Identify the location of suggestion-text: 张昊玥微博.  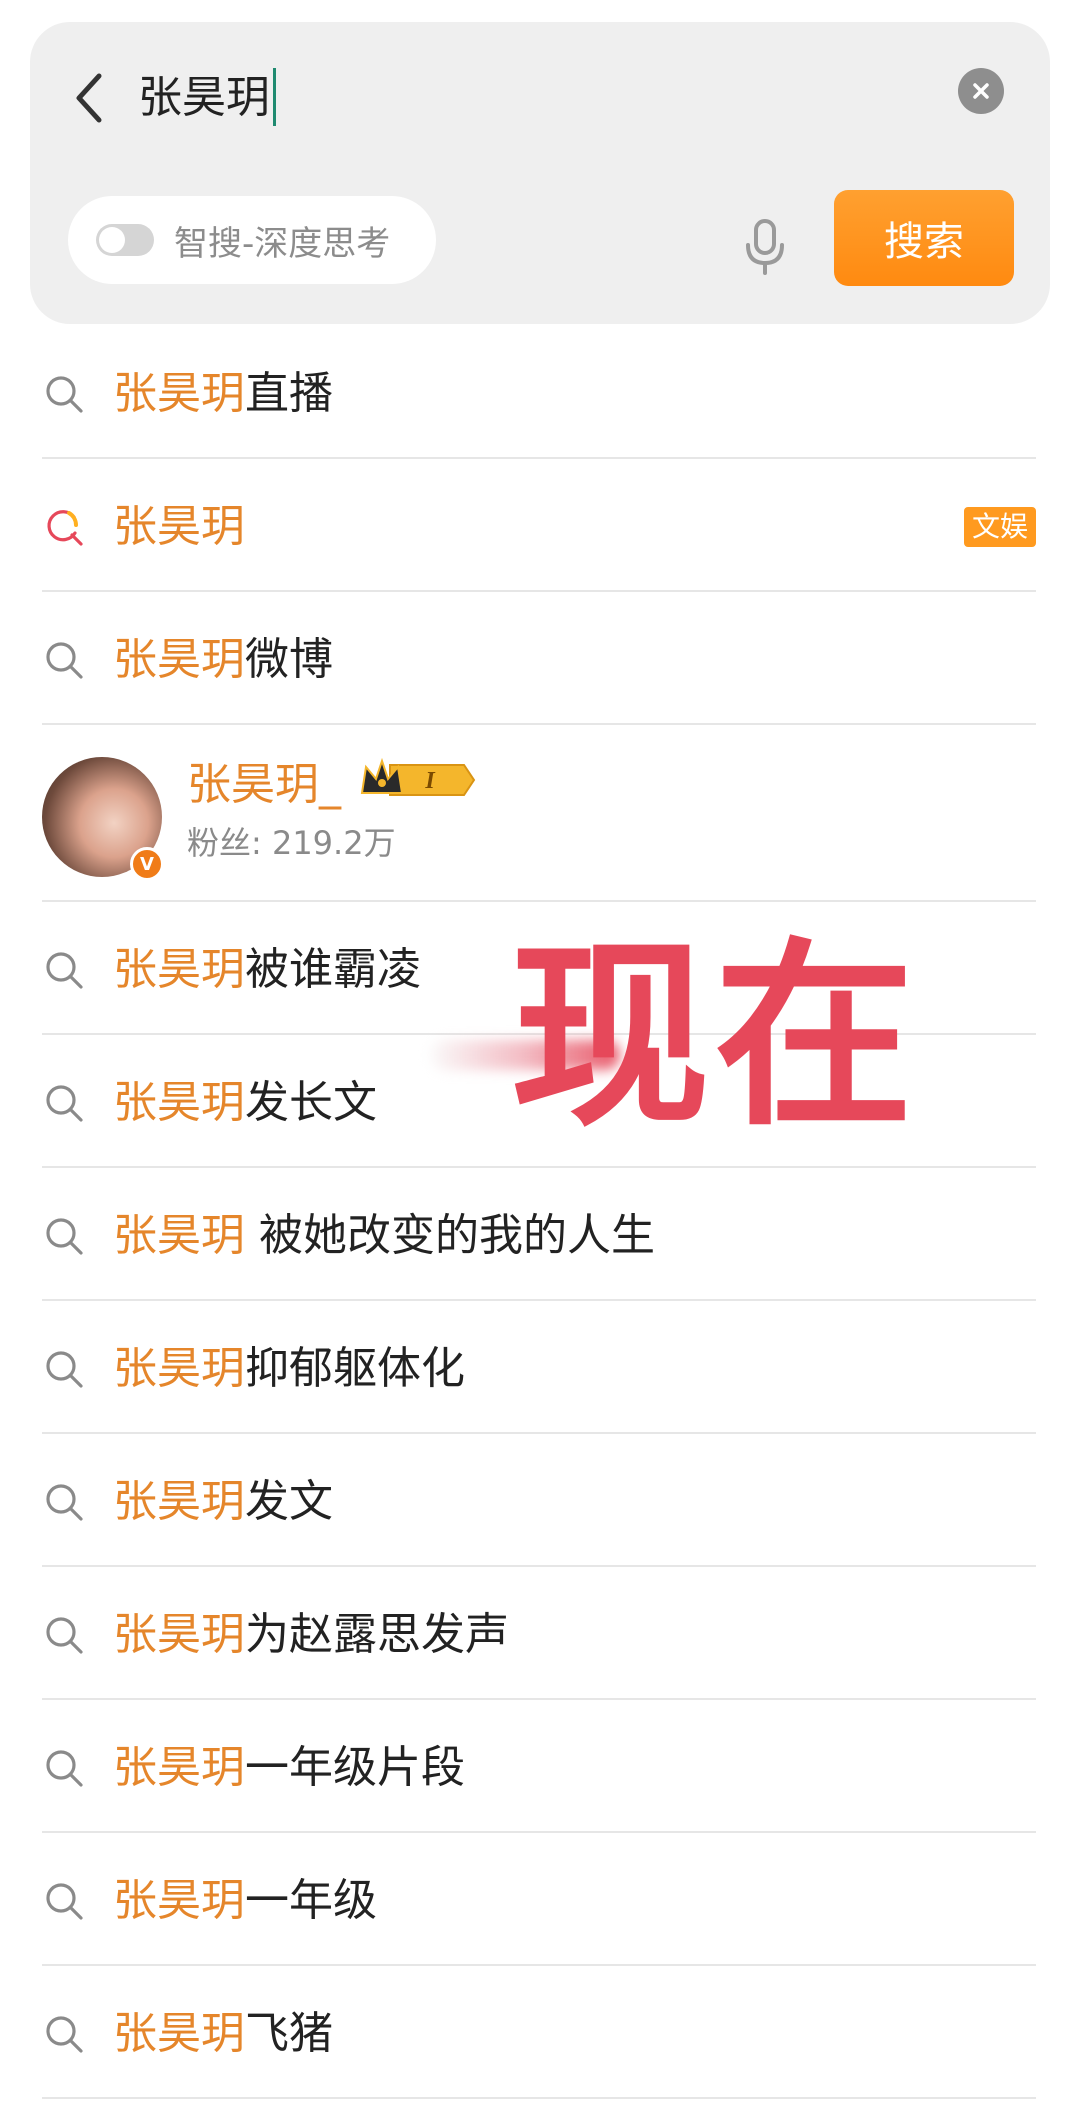
(223, 659).